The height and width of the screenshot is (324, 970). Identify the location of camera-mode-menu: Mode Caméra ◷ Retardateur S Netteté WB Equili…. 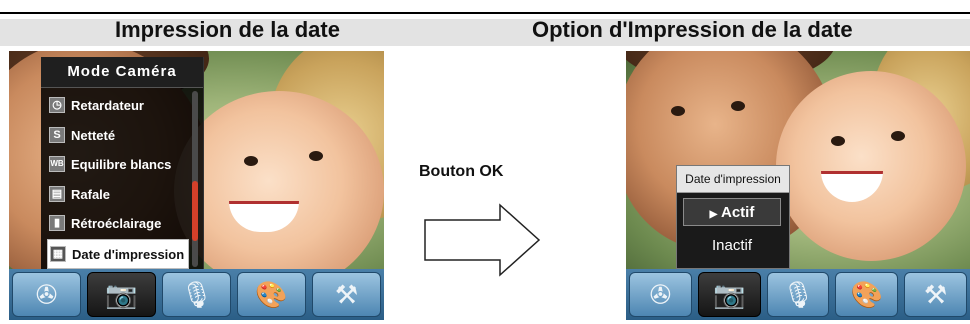
(122, 163).